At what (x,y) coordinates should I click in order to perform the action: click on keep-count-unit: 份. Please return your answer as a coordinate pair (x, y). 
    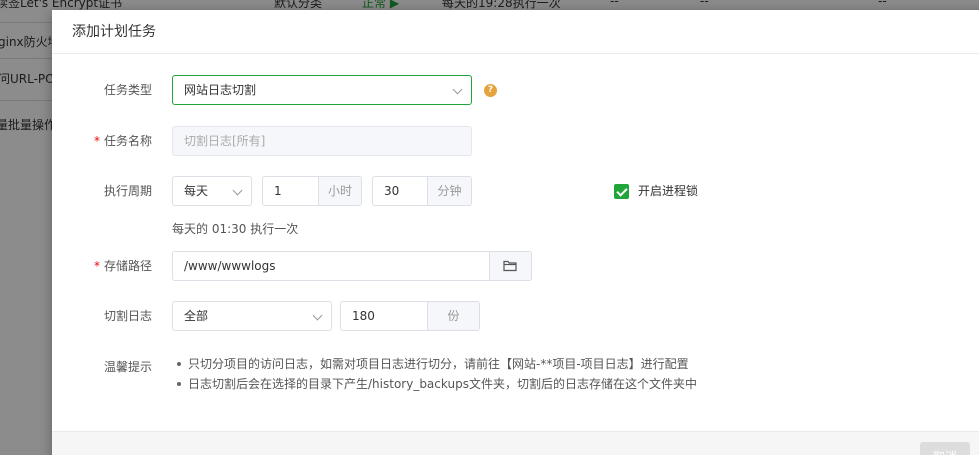
    Looking at the image, I should click on (453, 316).